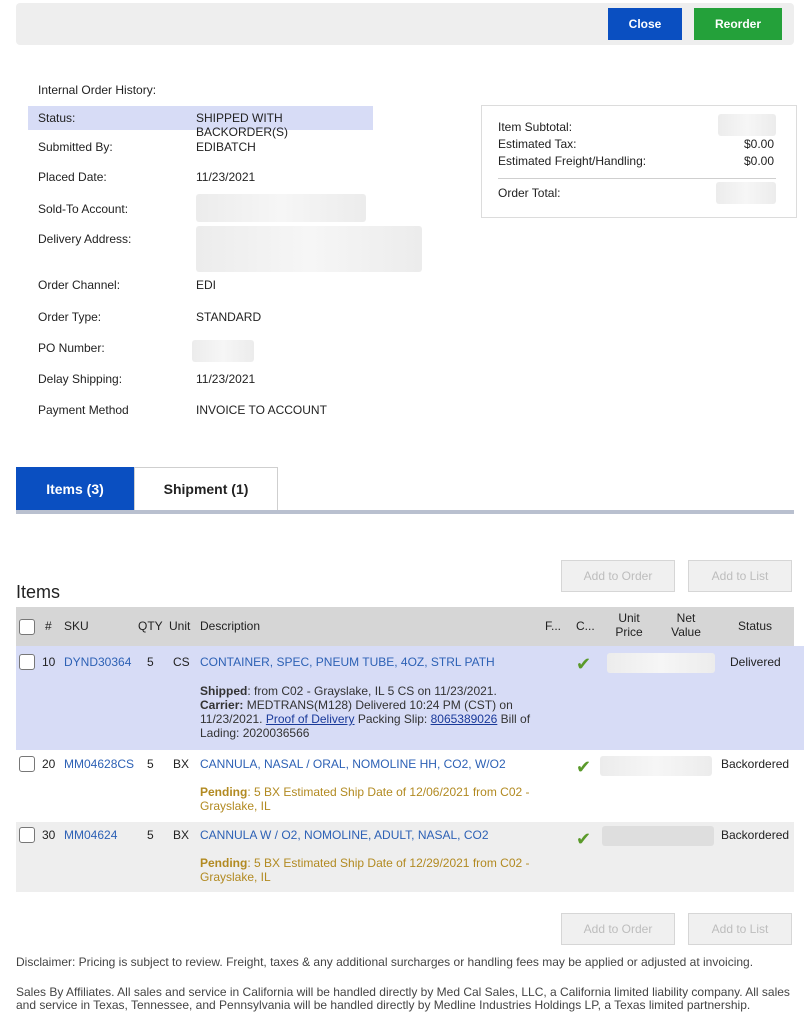 This screenshot has width=808, height=1024. What do you see at coordinates (758, 144) in the screenshot?
I see `est-tax-value: $0.00` at bounding box center [758, 144].